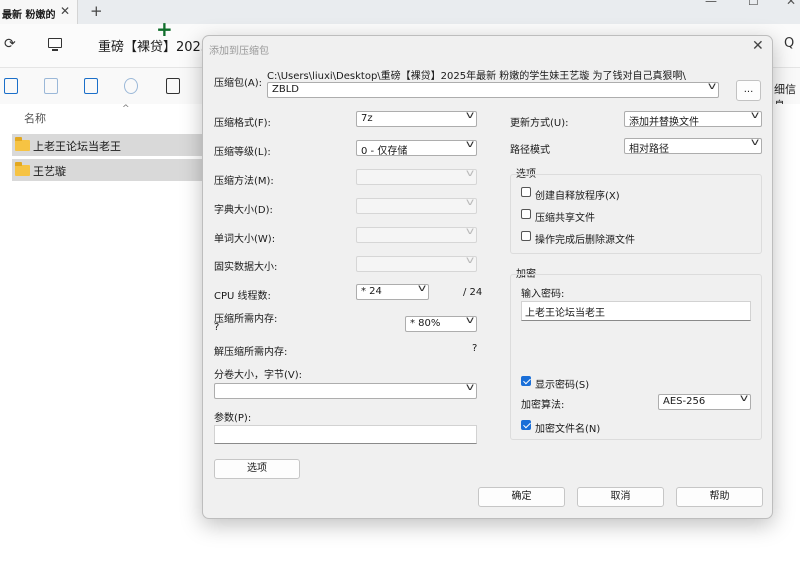 The width and height of the screenshot is (800, 575). Describe the element at coordinates (242, 123) in the screenshot. I see `format-label: 压缩格式(F):` at that location.